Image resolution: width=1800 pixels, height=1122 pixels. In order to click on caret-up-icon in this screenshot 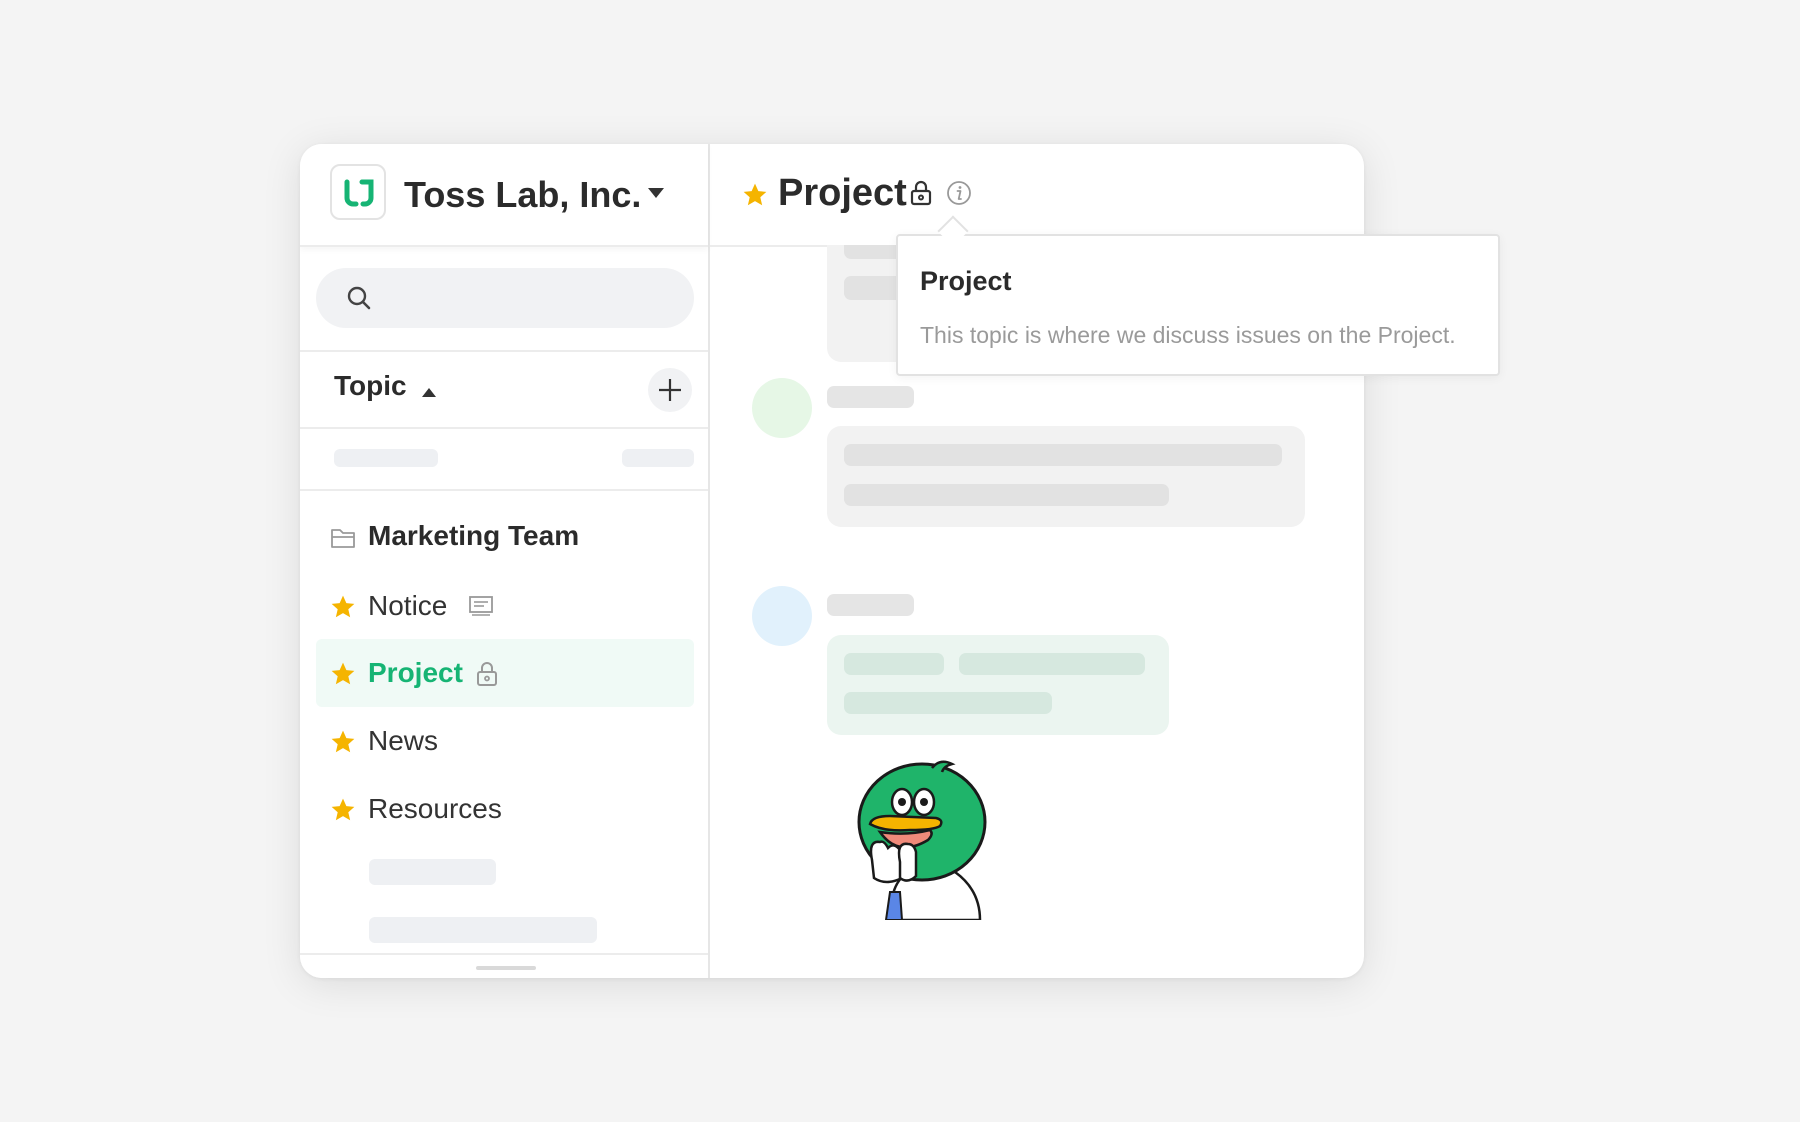, I will do `click(429, 392)`.